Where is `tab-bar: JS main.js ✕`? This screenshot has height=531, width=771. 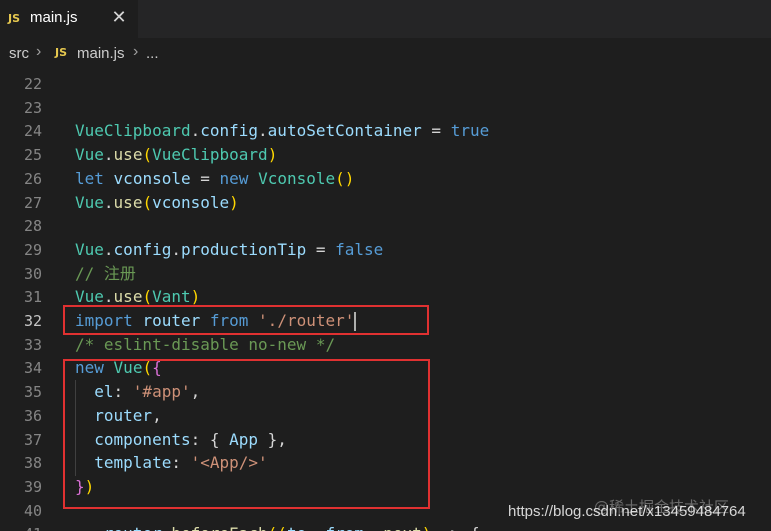
tab-bar: JS main.js ✕ is located at coordinates (385, 19).